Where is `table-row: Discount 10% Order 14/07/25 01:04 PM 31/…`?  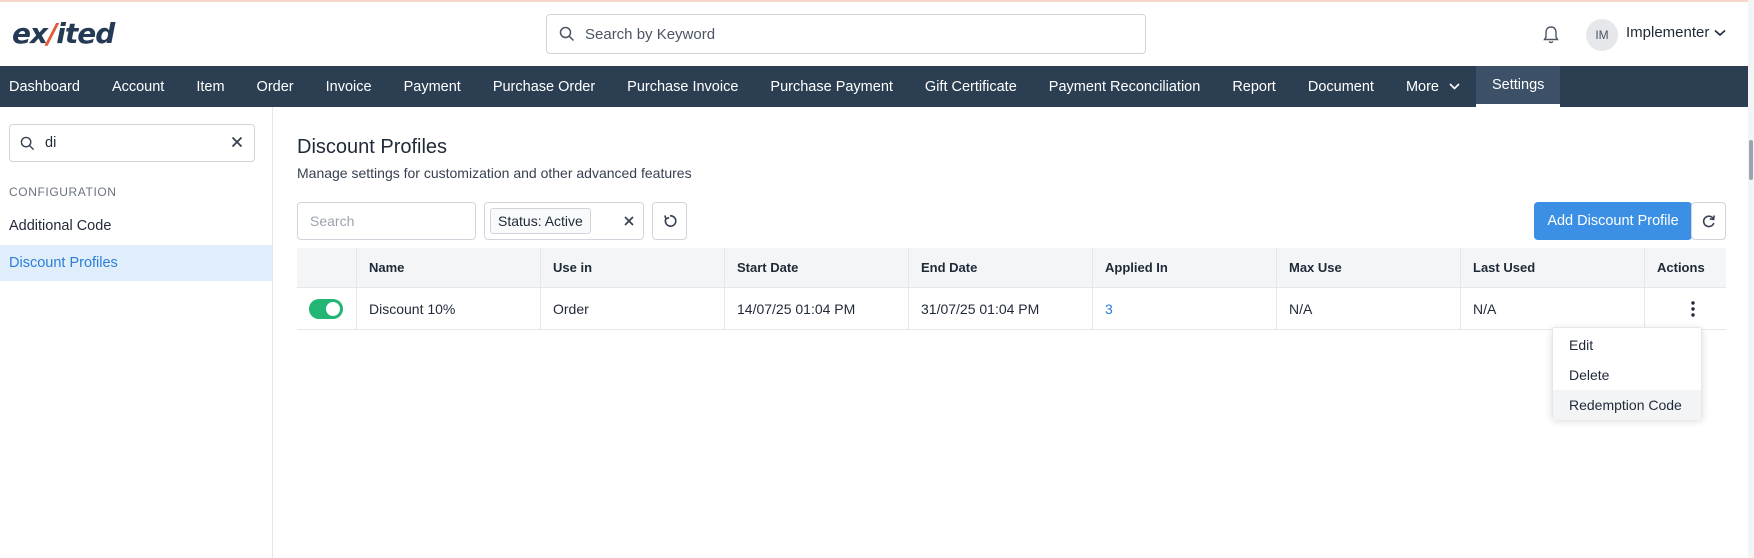 table-row: Discount 10% Order 14/07/25 01:04 PM 31/… is located at coordinates (1011, 309).